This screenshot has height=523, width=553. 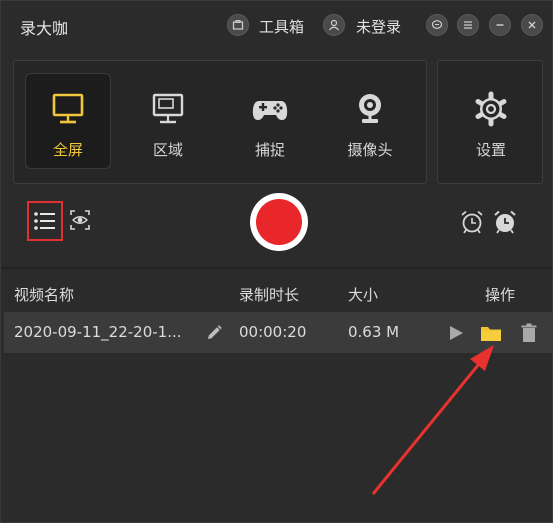 I want to click on video-duration: 00:00:20, so click(x=273, y=332).